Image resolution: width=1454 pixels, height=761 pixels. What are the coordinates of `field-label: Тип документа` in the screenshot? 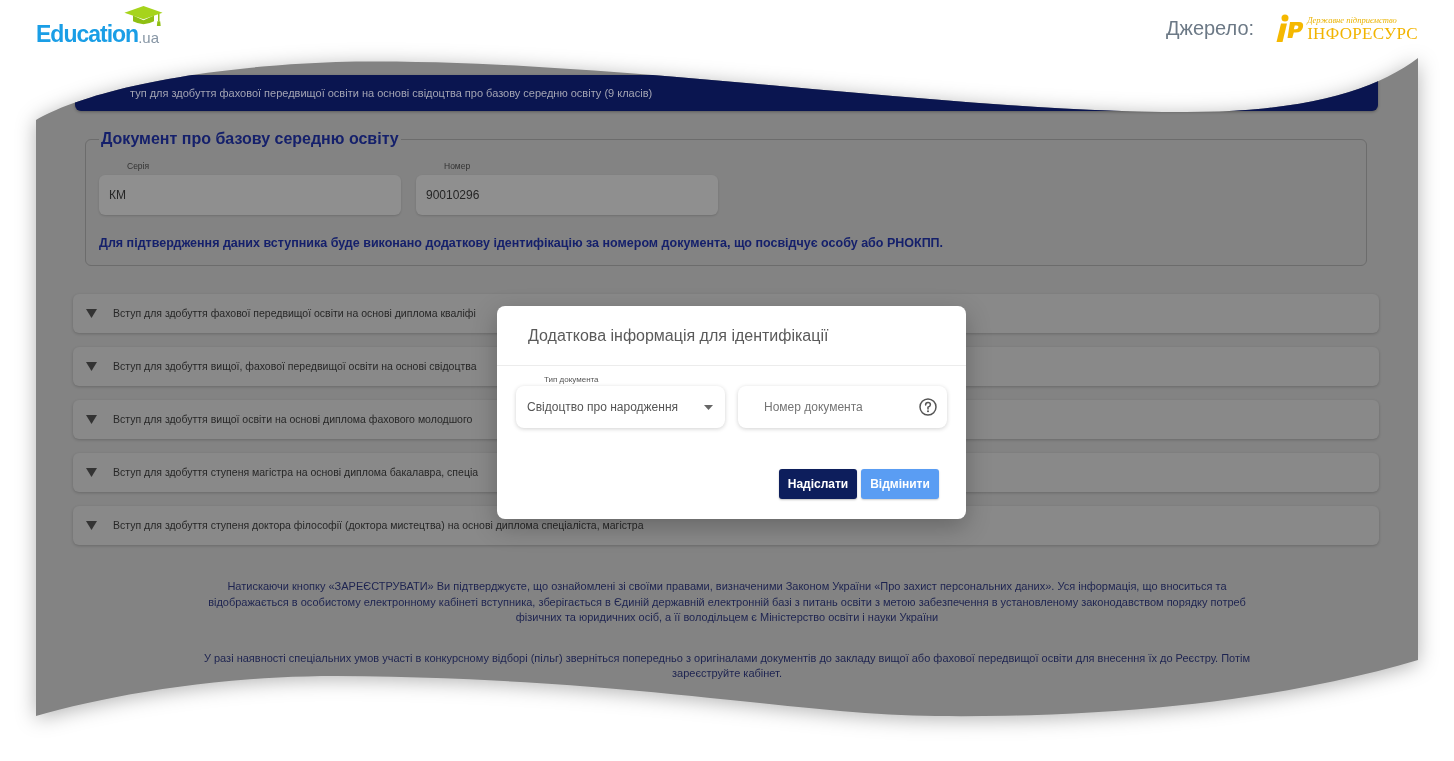 It's located at (571, 380).